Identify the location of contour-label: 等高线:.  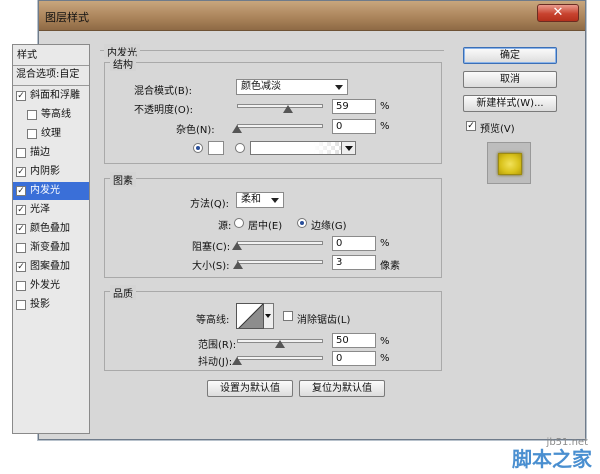
(213, 320).